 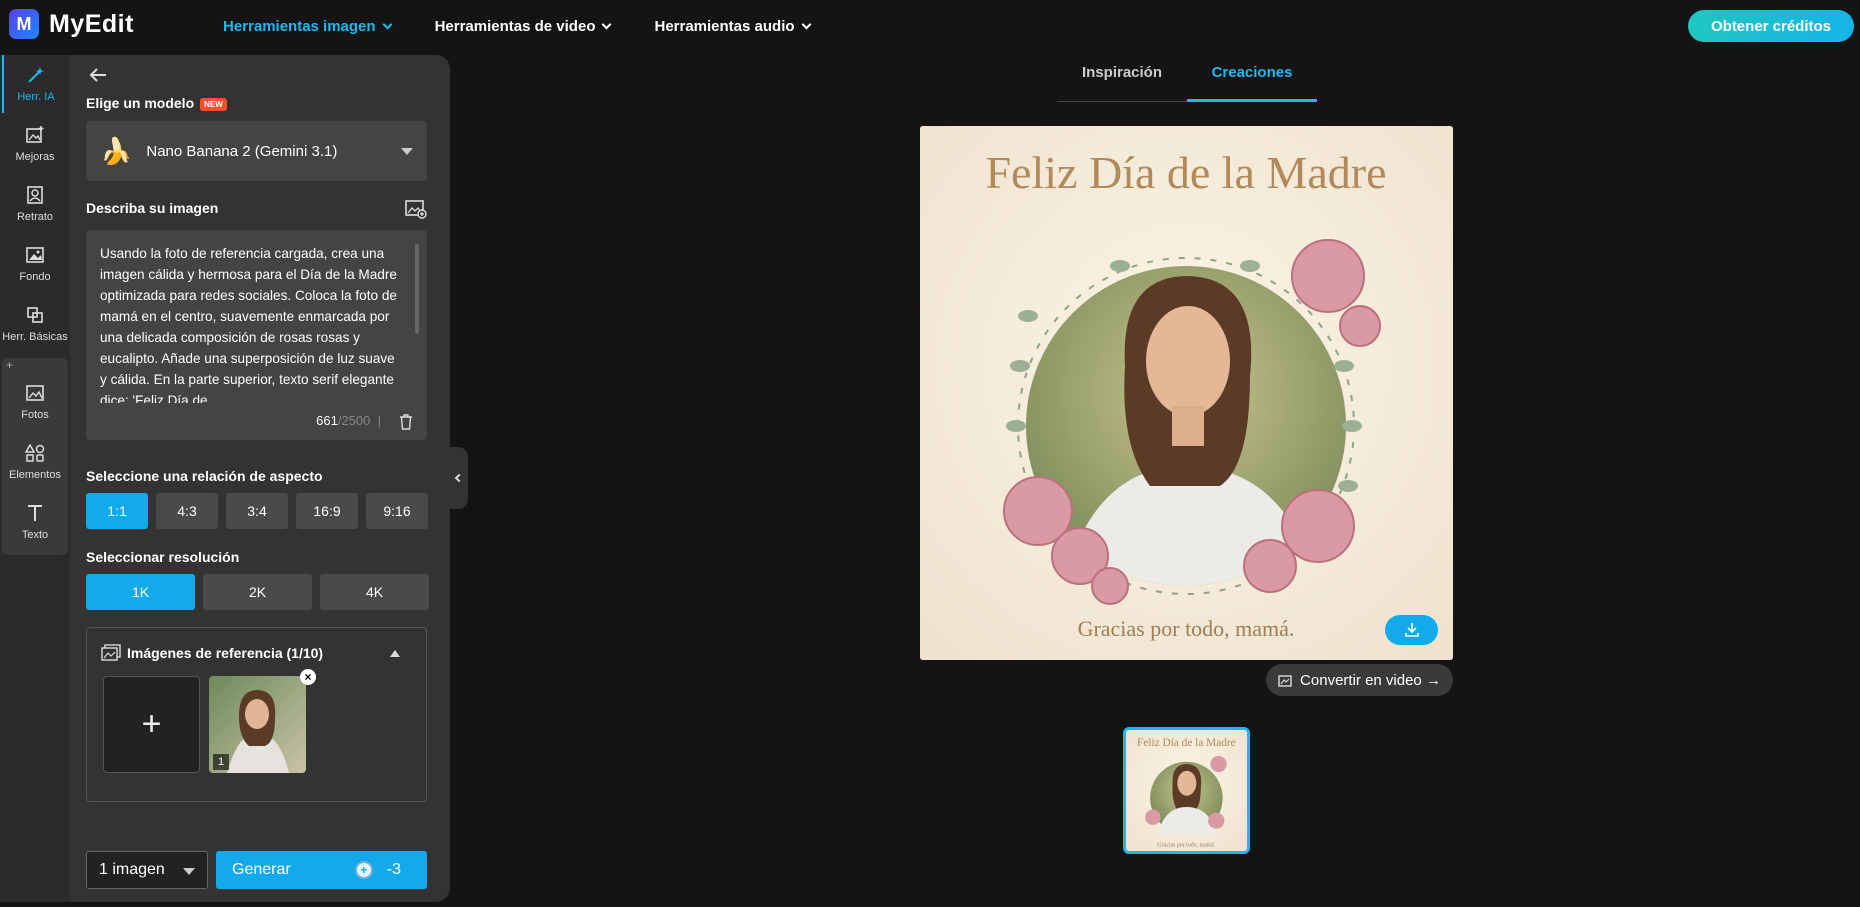 What do you see at coordinates (151, 724) in the screenshot?
I see `add-reference-button: +` at bounding box center [151, 724].